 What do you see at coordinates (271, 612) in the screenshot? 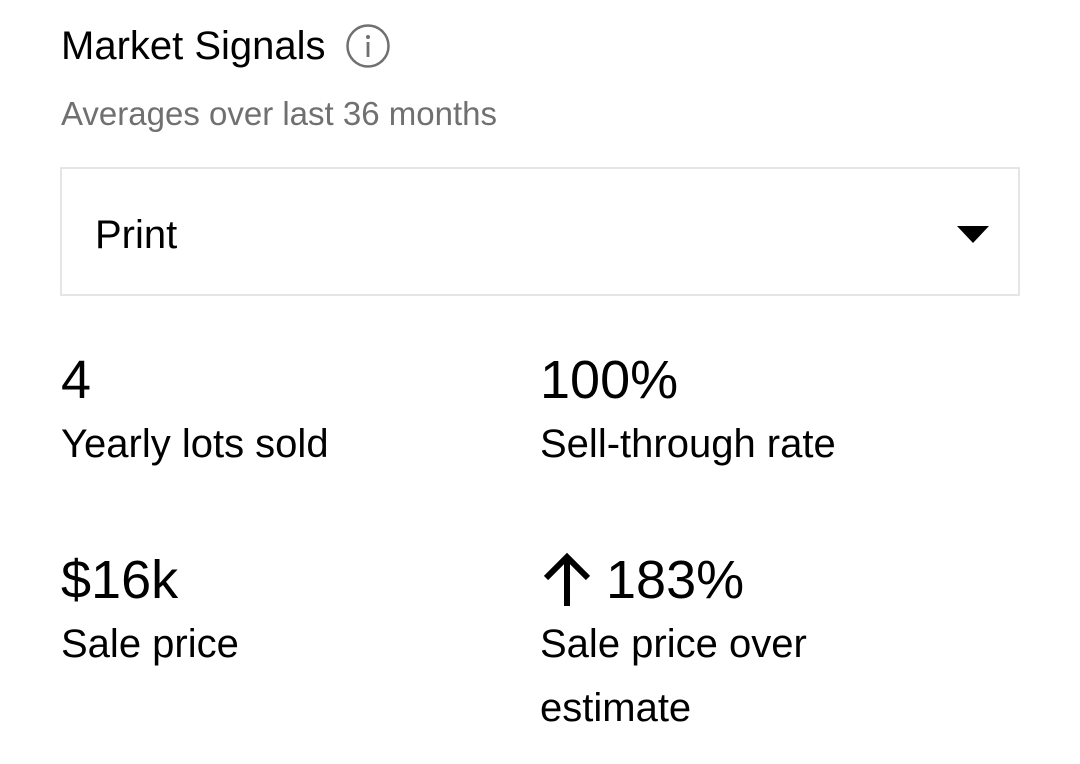
I see `stat-sale-price: $16k Sale price` at bounding box center [271, 612].